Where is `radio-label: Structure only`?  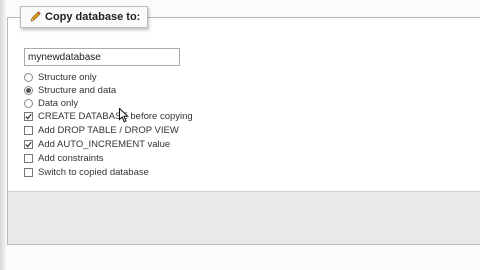
radio-label: Structure only is located at coordinates (67, 77).